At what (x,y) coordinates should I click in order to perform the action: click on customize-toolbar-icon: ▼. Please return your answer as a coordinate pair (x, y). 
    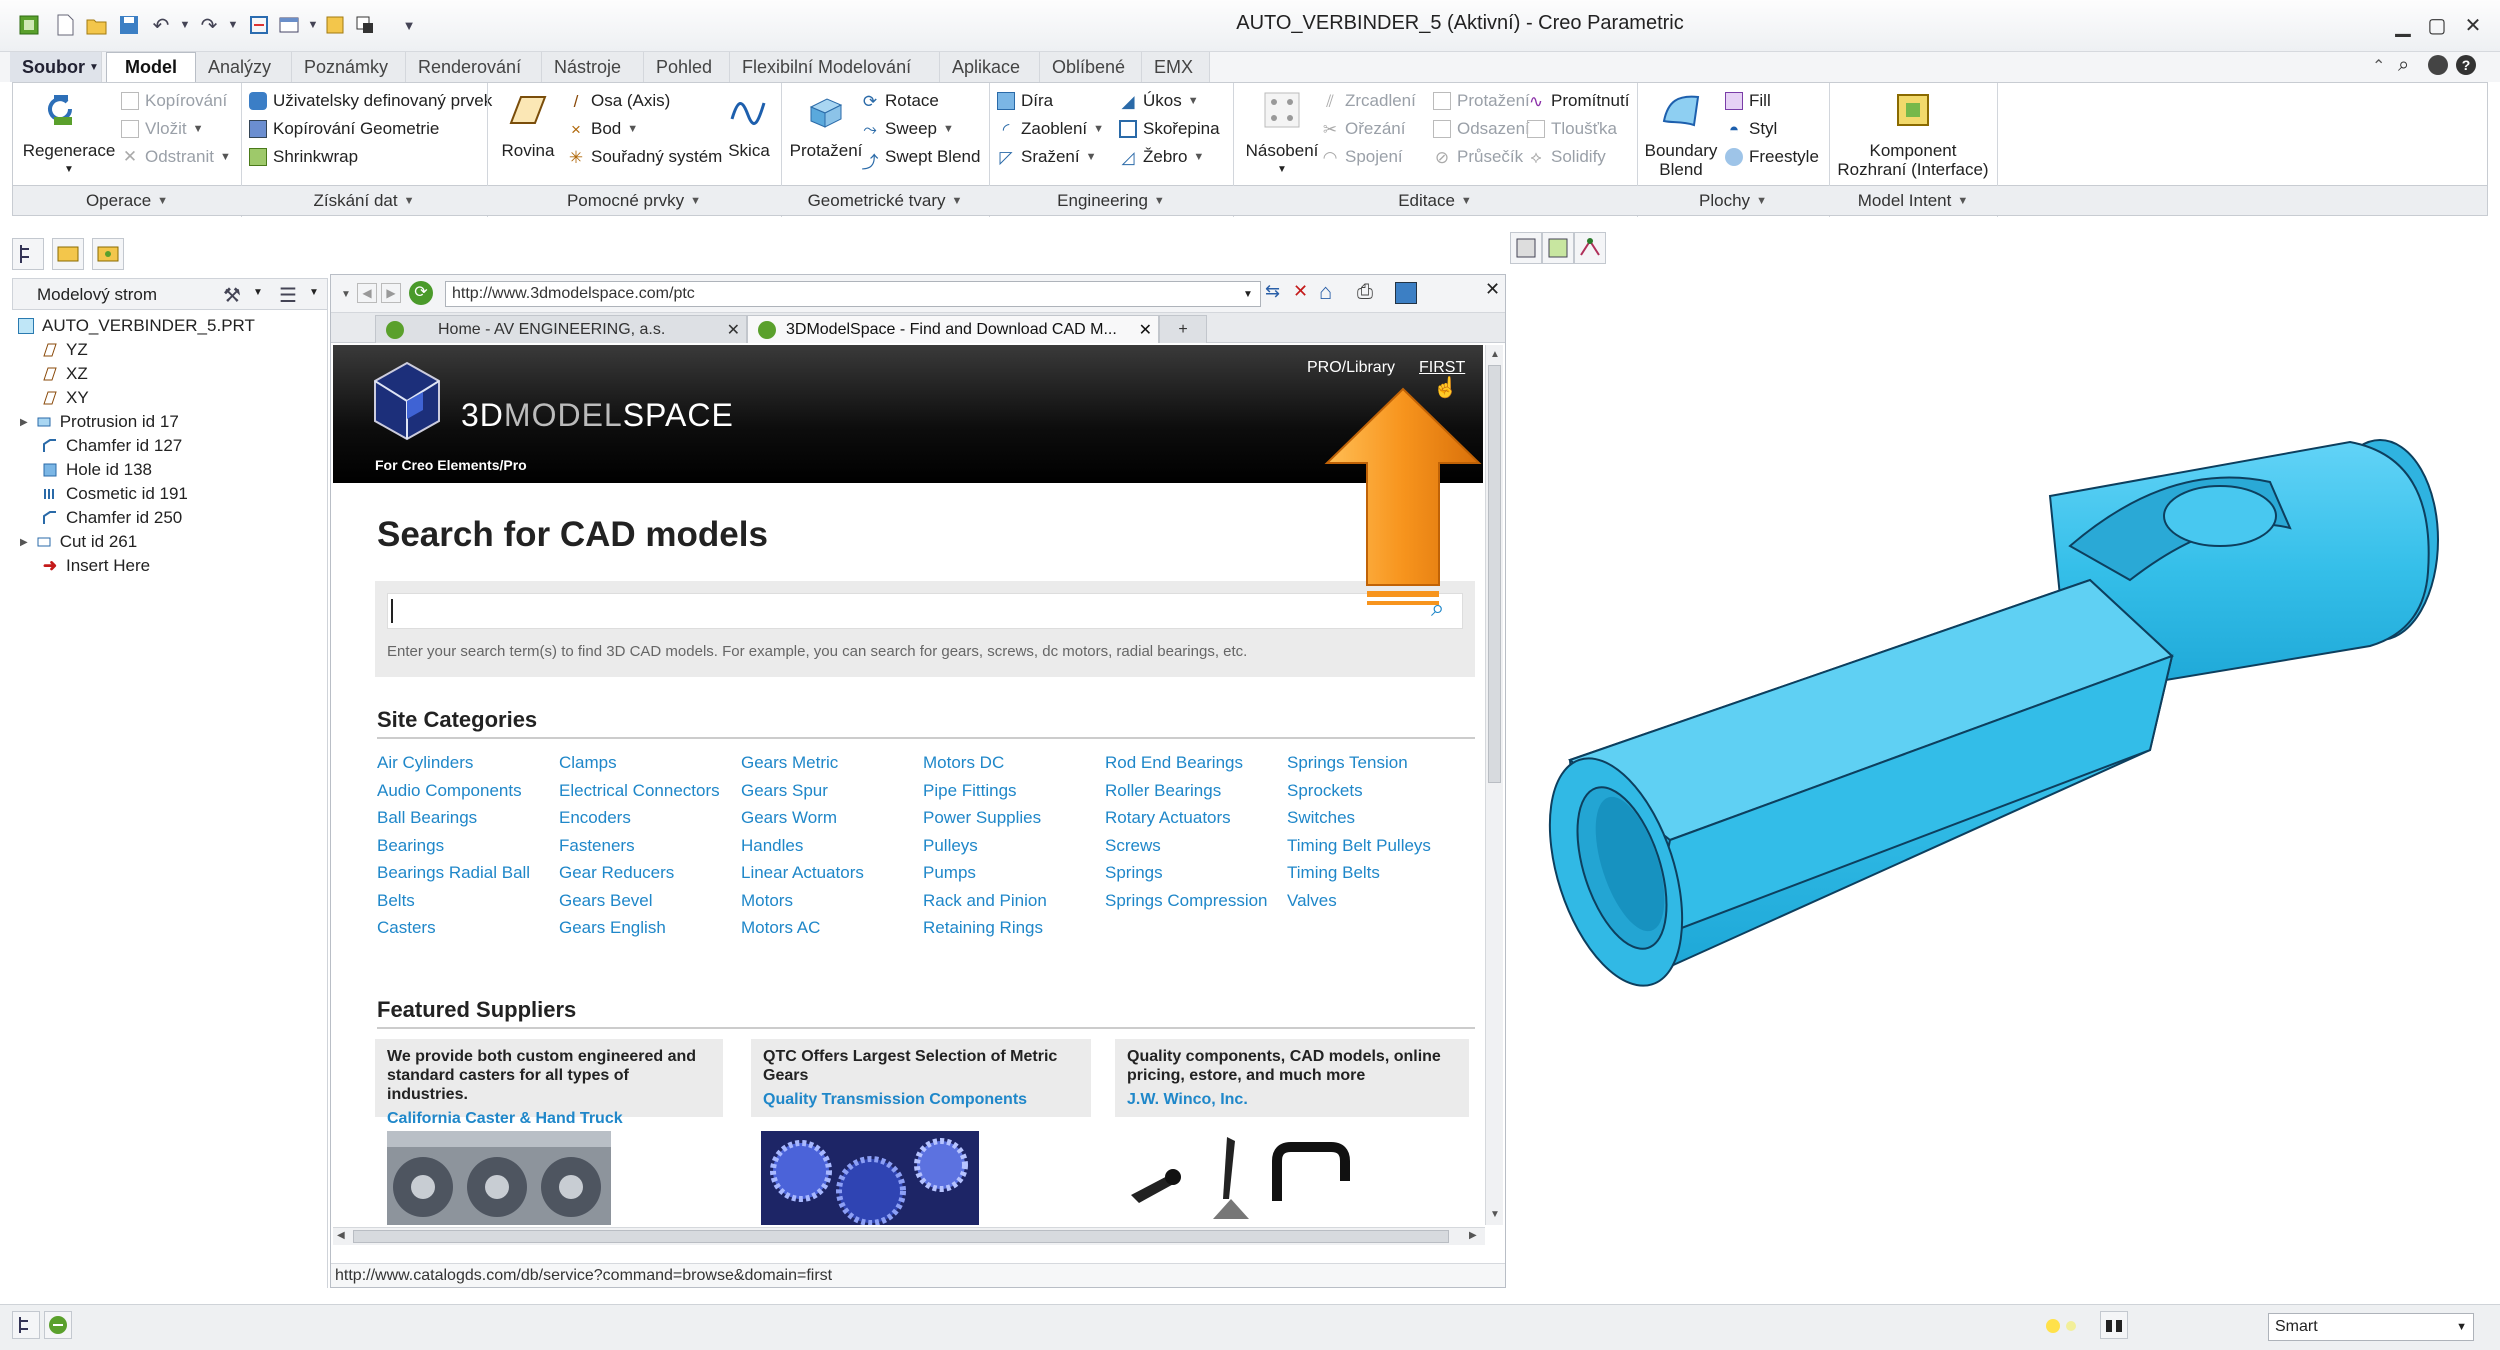
    Looking at the image, I should click on (409, 25).